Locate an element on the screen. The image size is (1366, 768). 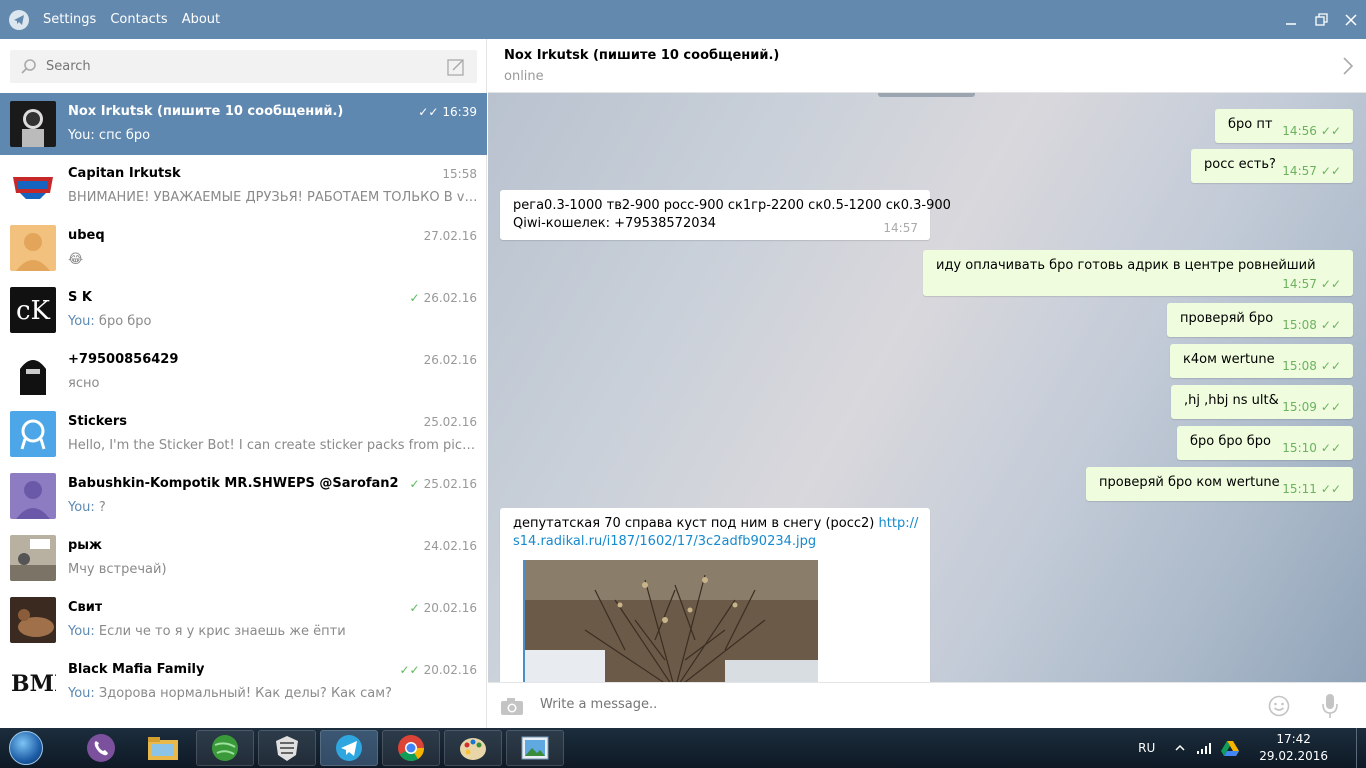
close-icon is located at coordinates (1351, 19).